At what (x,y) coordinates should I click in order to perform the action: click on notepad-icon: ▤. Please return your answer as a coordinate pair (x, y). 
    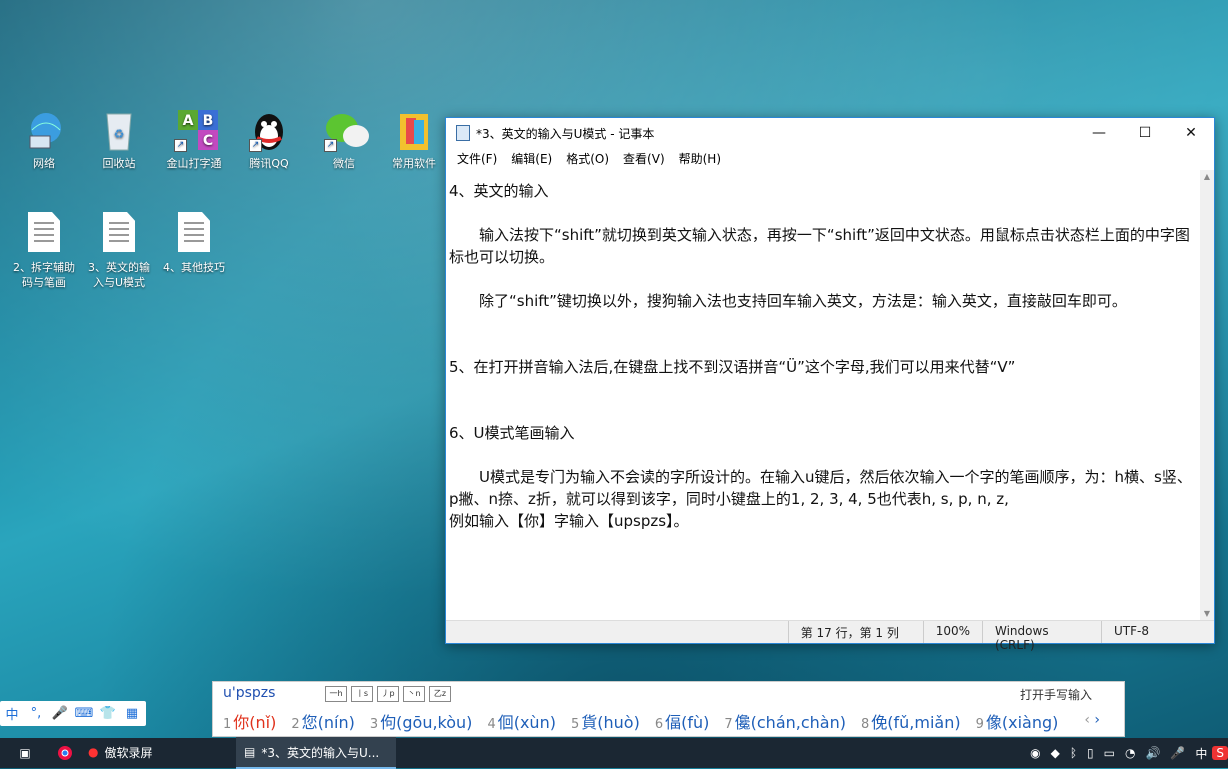
    Looking at the image, I should click on (250, 752).